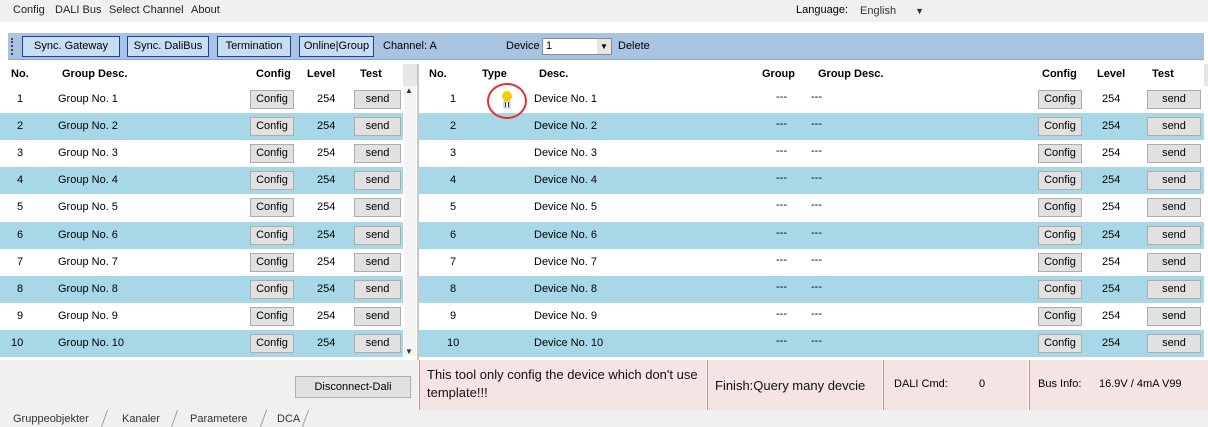 The height and width of the screenshot is (427, 1208). Describe the element at coordinates (565, 289) in the screenshot. I see `device-row-desc: Device No. 8` at that location.